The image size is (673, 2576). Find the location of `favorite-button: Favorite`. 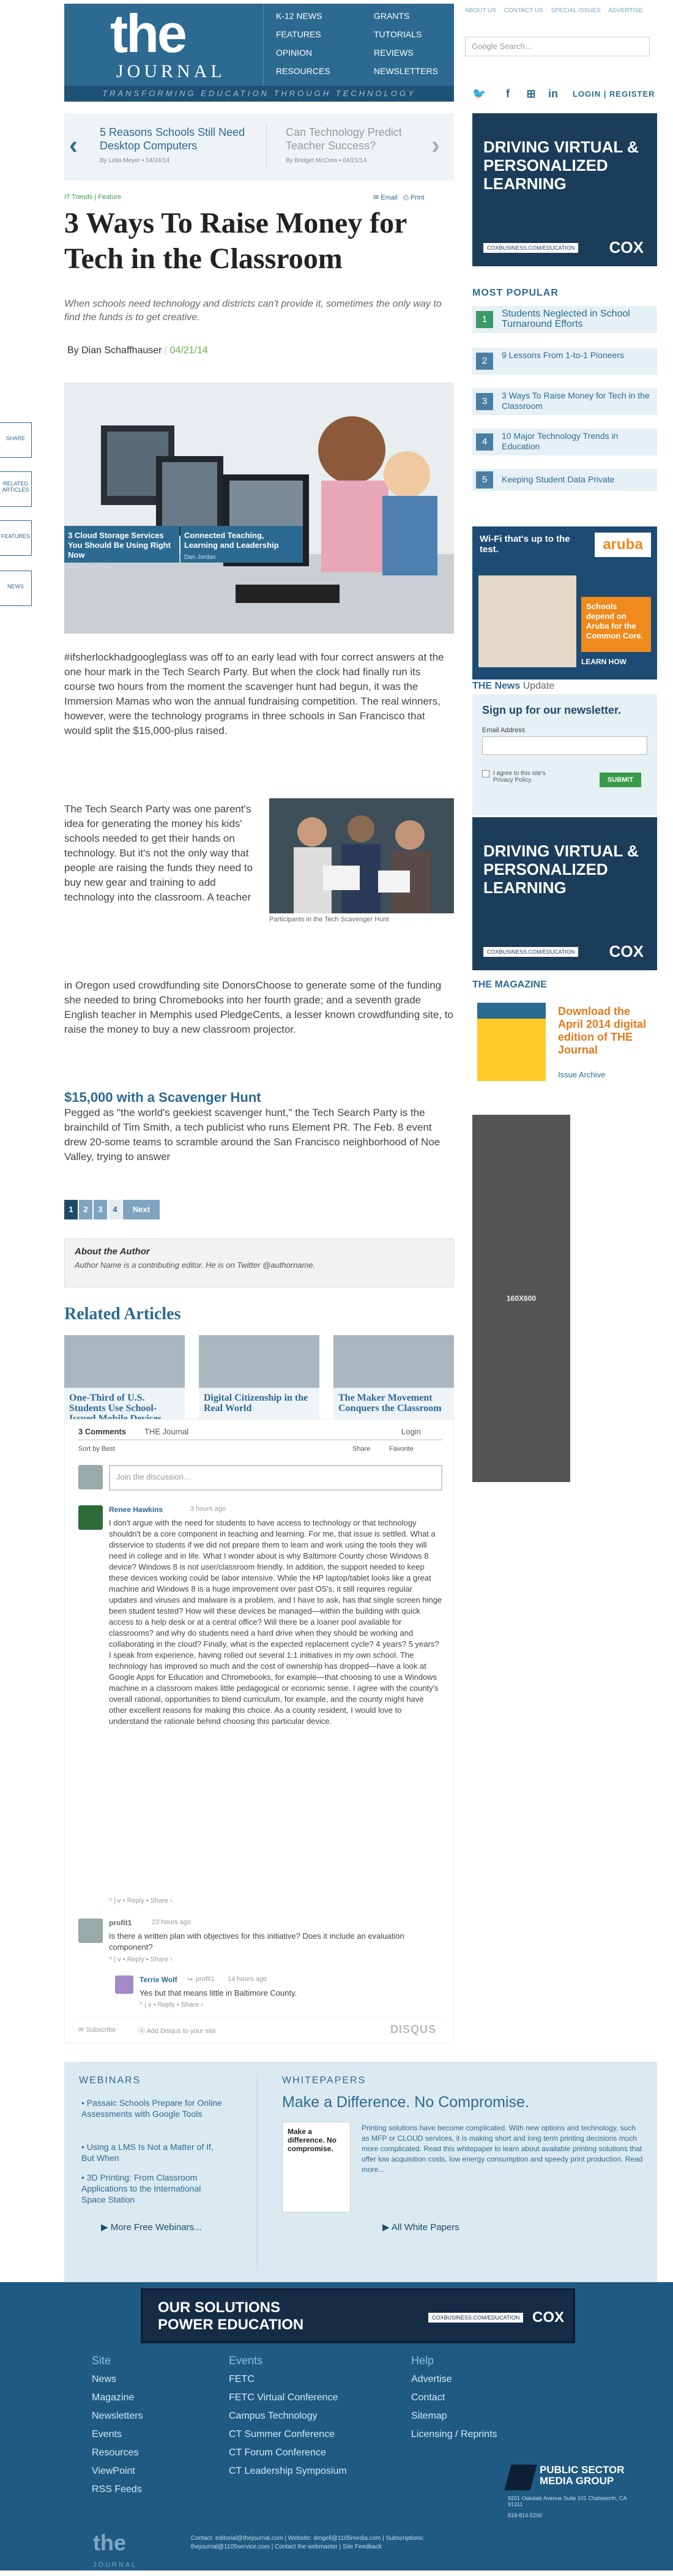

favorite-button: Favorite is located at coordinates (401, 1449).